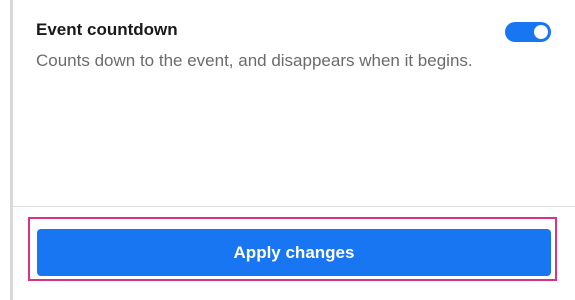 This screenshot has height=300, width=575. Describe the element at coordinates (11, 150) in the screenshot. I see `panel-left-border` at that location.